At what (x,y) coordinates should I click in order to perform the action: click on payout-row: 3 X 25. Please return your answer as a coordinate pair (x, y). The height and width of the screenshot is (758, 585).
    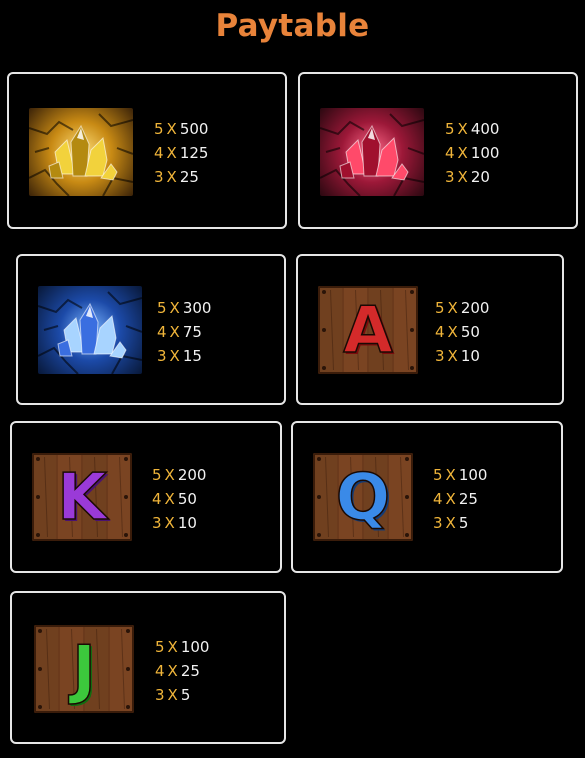
    Looking at the image, I should click on (181, 177).